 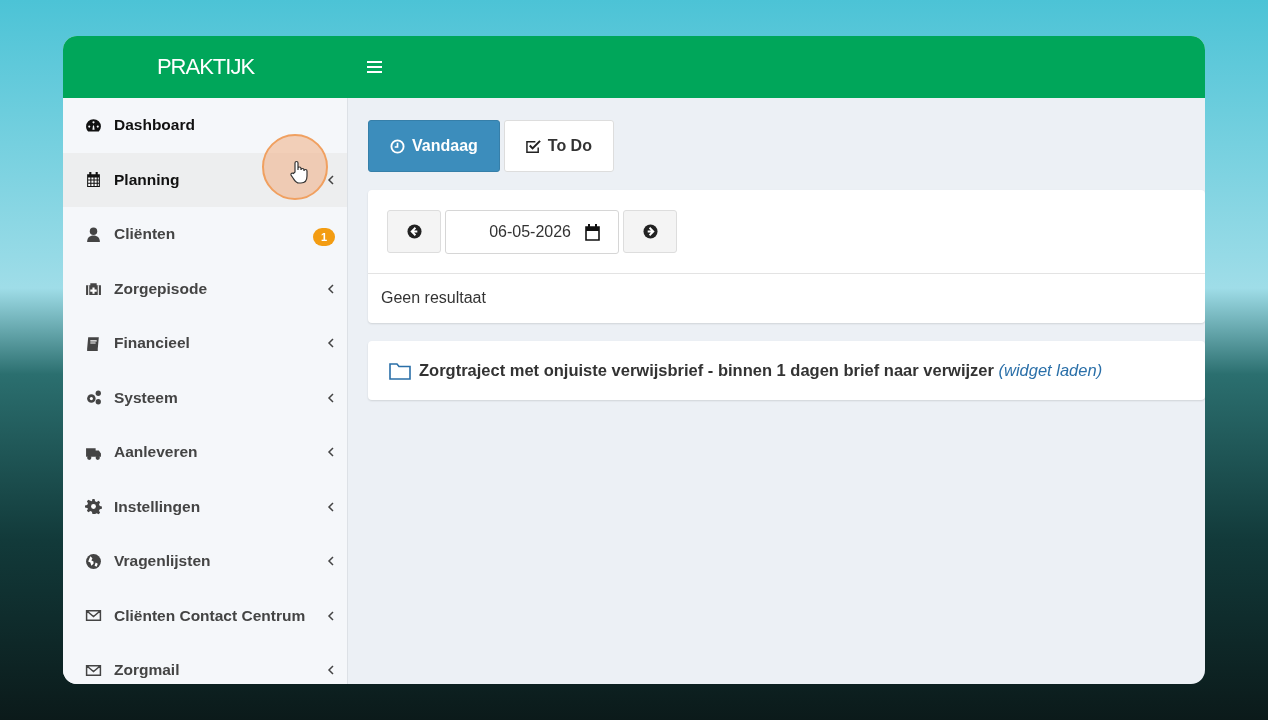 I want to click on sidebar-item: Zorgmail, so click(x=205, y=663).